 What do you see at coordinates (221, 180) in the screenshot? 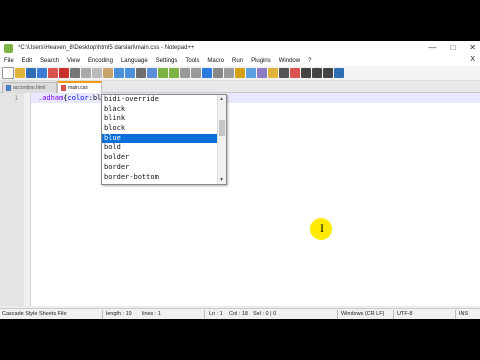
I see `scroll-down-icon: ▼` at bounding box center [221, 180].